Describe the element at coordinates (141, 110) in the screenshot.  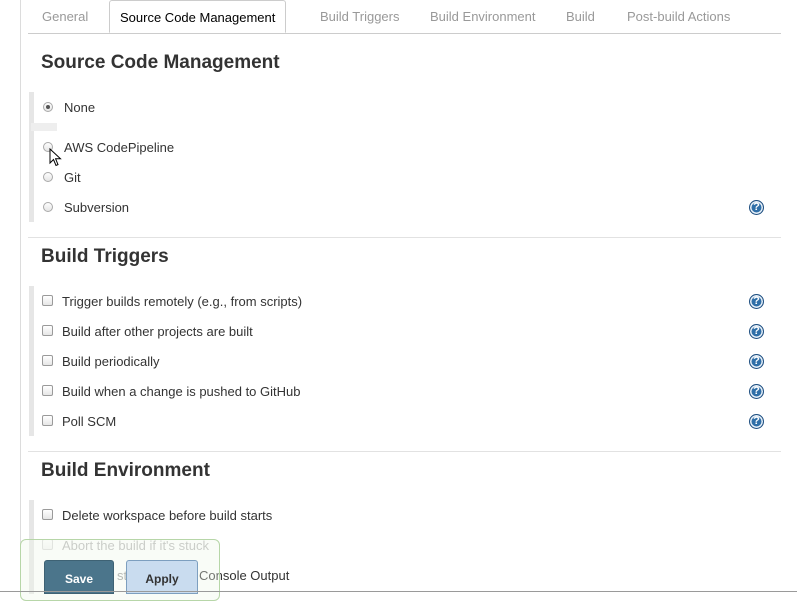
I see `scm-option-none: None` at that location.